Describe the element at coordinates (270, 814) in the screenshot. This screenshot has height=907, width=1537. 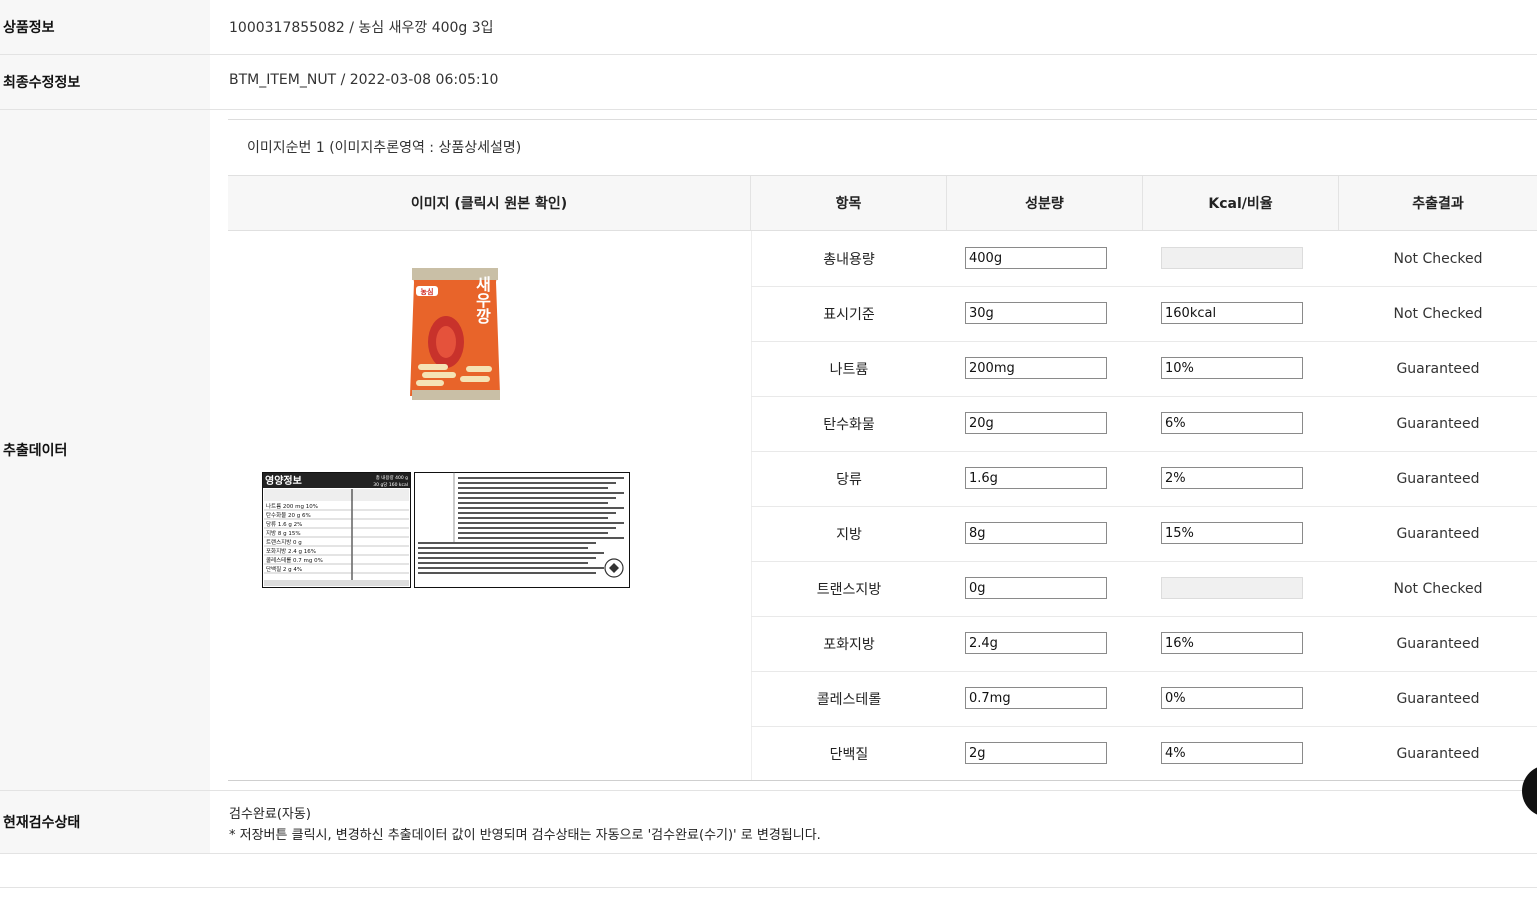
I see `review-status-value: 검수완료(자동)` at that location.